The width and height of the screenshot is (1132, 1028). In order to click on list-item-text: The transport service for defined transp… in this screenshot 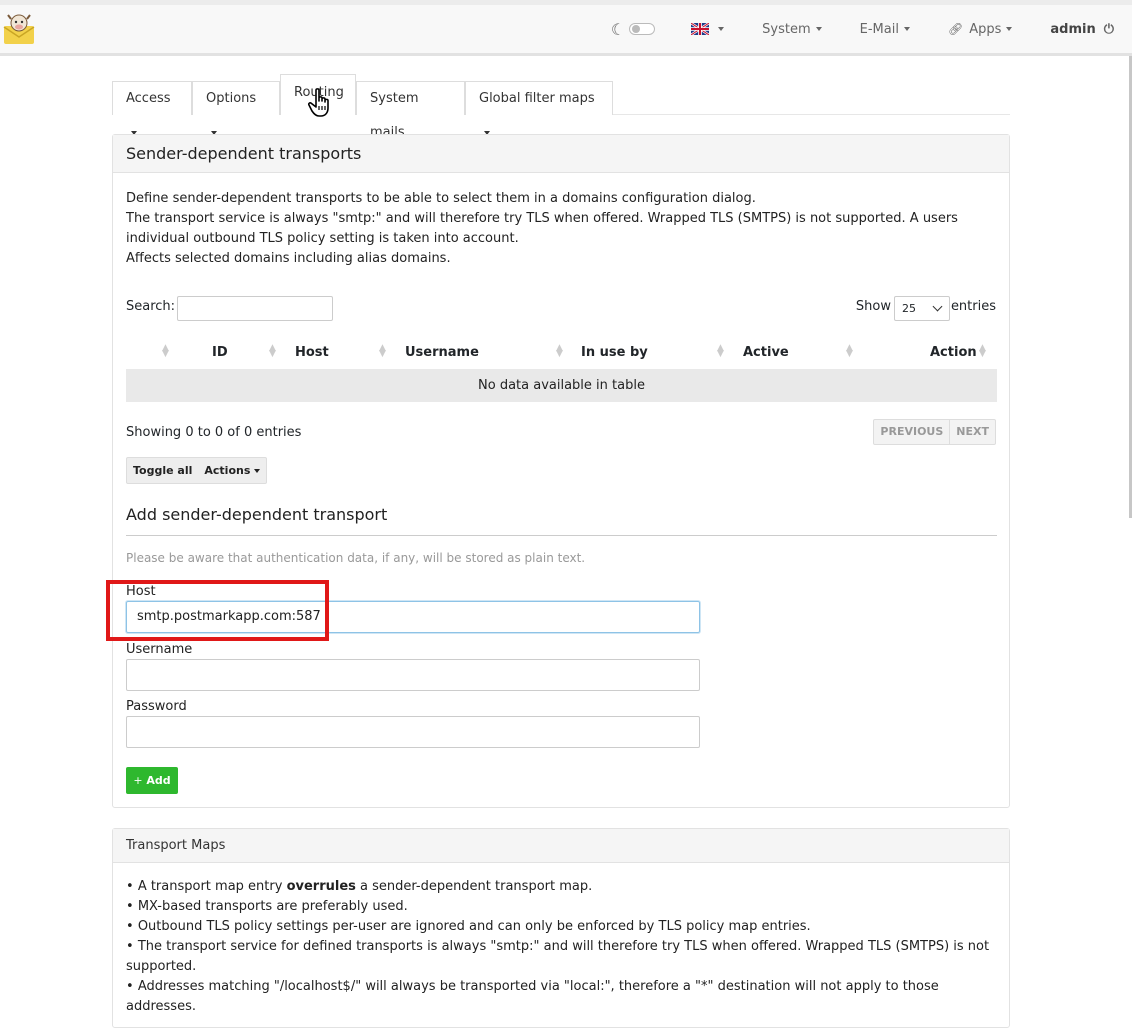, I will do `click(558, 956)`.